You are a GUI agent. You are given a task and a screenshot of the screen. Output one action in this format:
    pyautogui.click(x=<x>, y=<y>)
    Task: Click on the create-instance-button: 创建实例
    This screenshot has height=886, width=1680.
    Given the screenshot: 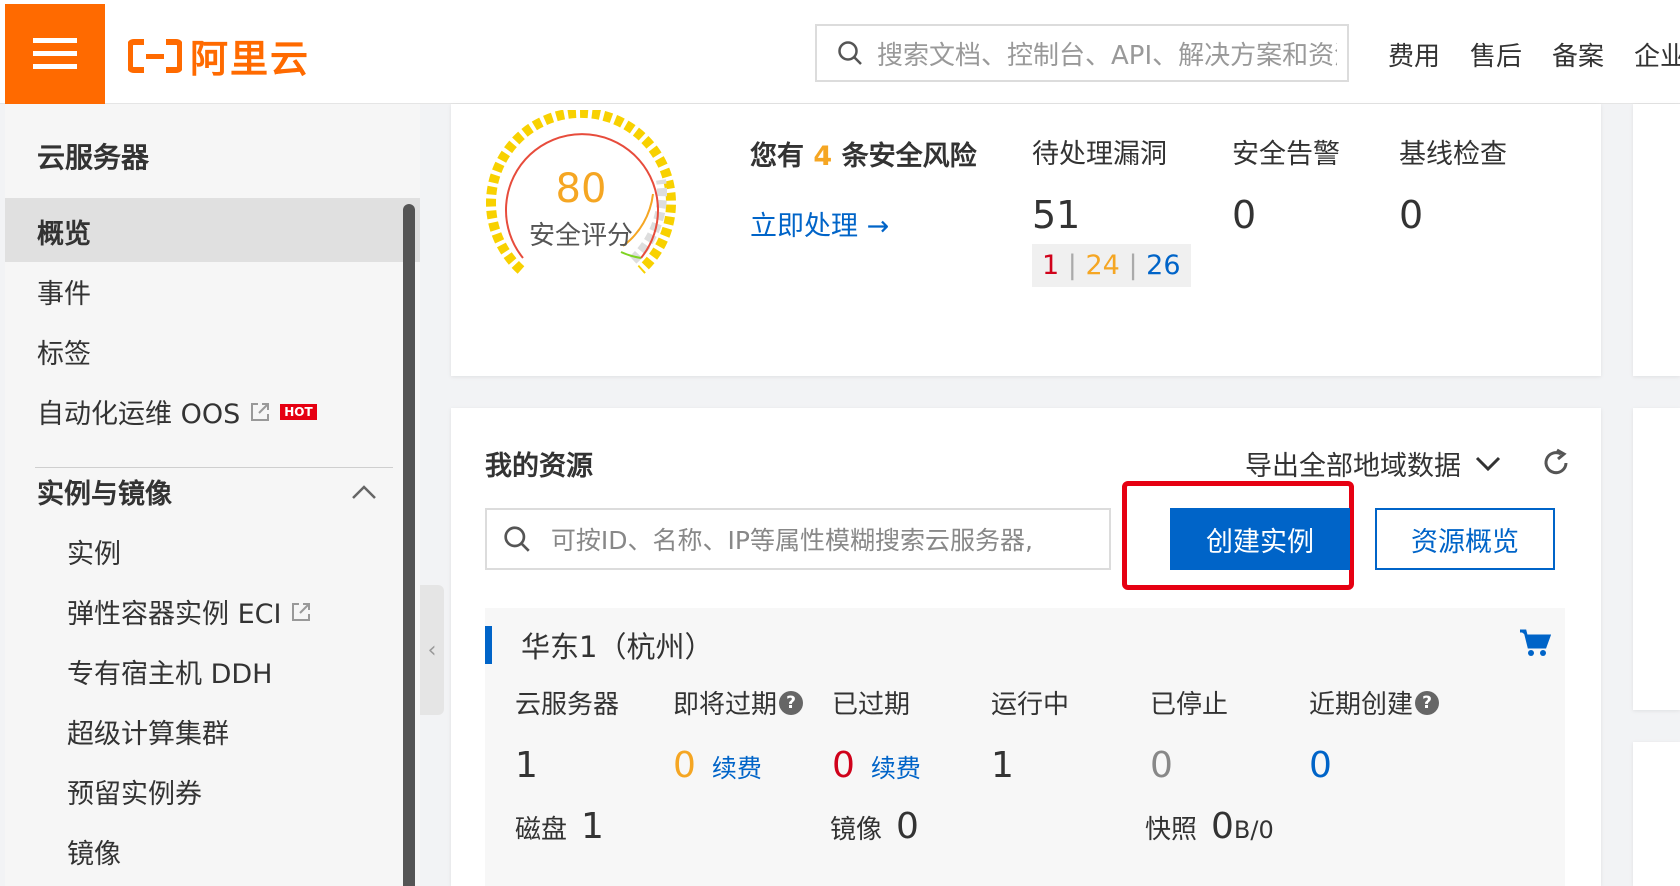 What is the action you would take?
    pyautogui.click(x=1260, y=539)
    